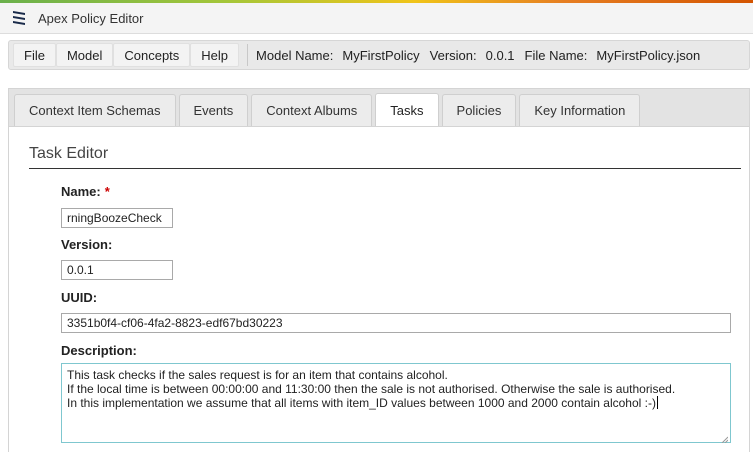 The image size is (753, 452). What do you see at coordinates (152, 55) in the screenshot?
I see `menu-concepts-button: Concepts` at bounding box center [152, 55].